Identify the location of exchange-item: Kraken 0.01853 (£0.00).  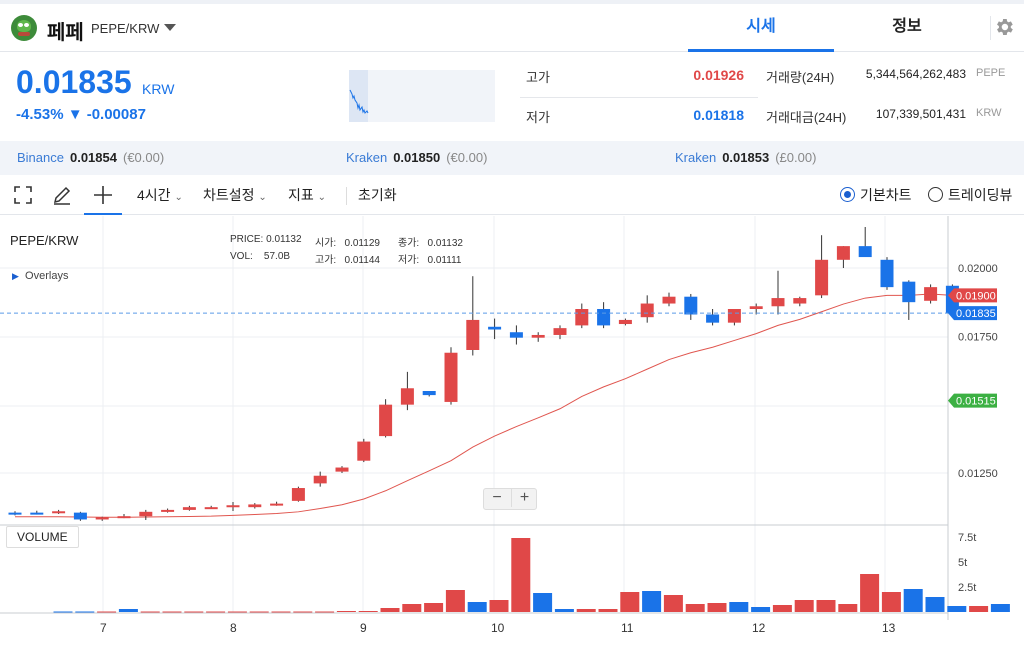
(745, 157).